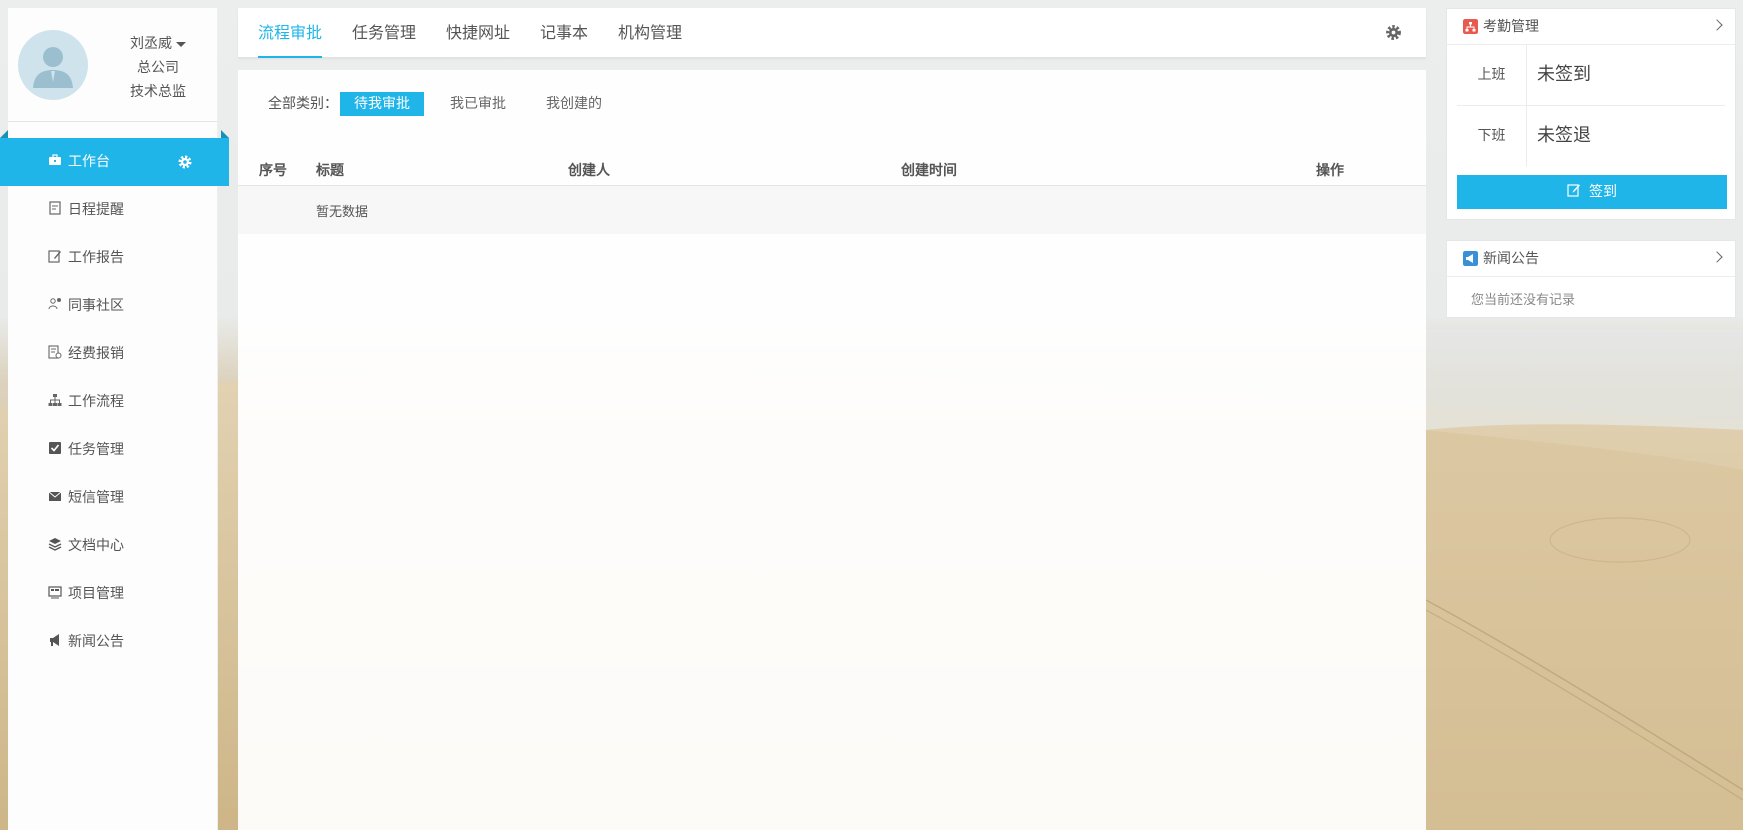 This screenshot has width=1743, height=830. I want to click on user-company: 总公司, so click(158, 68).